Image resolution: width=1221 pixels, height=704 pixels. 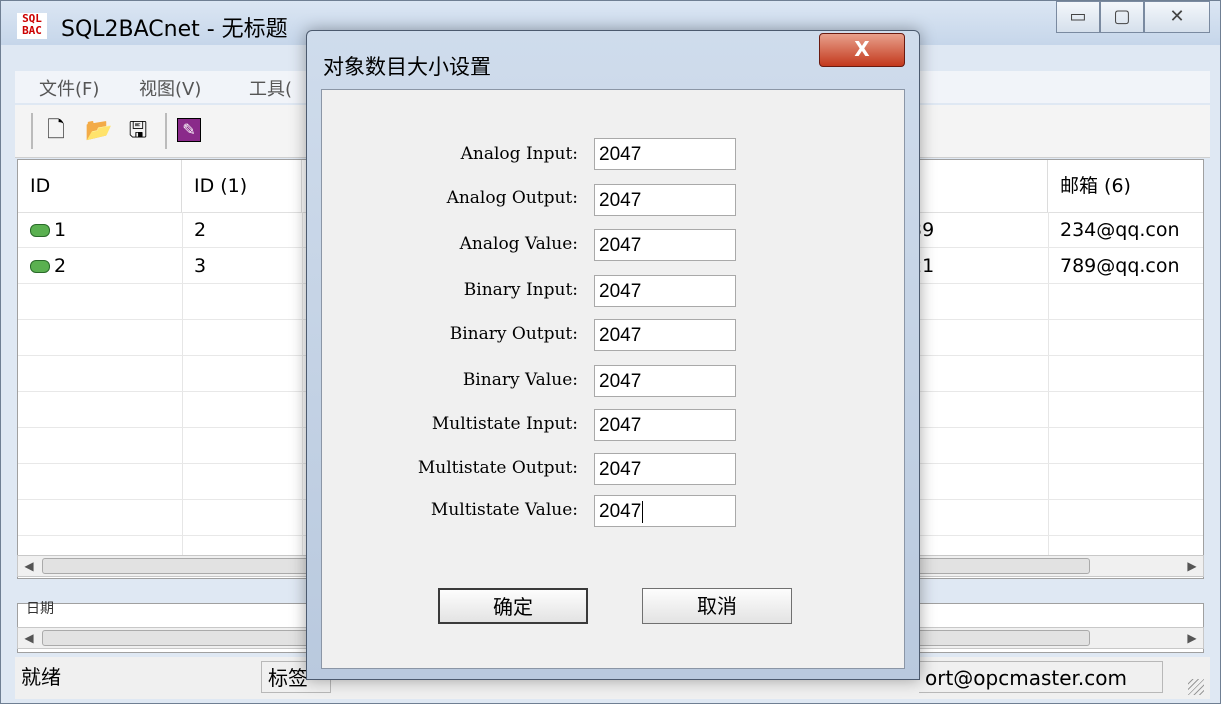 I want to click on window-controls: ▭ ▢ ✕, so click(x=1133, y=17).